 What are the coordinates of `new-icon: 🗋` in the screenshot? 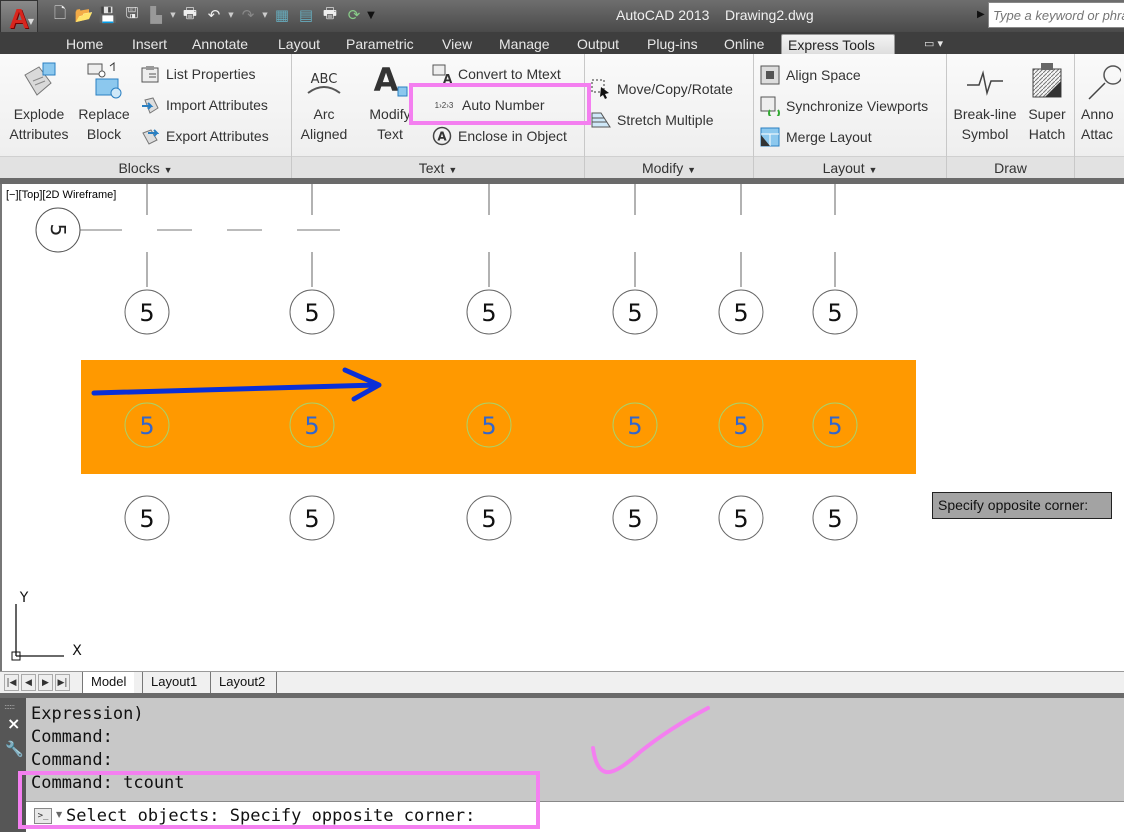 It's located at (60, 14).